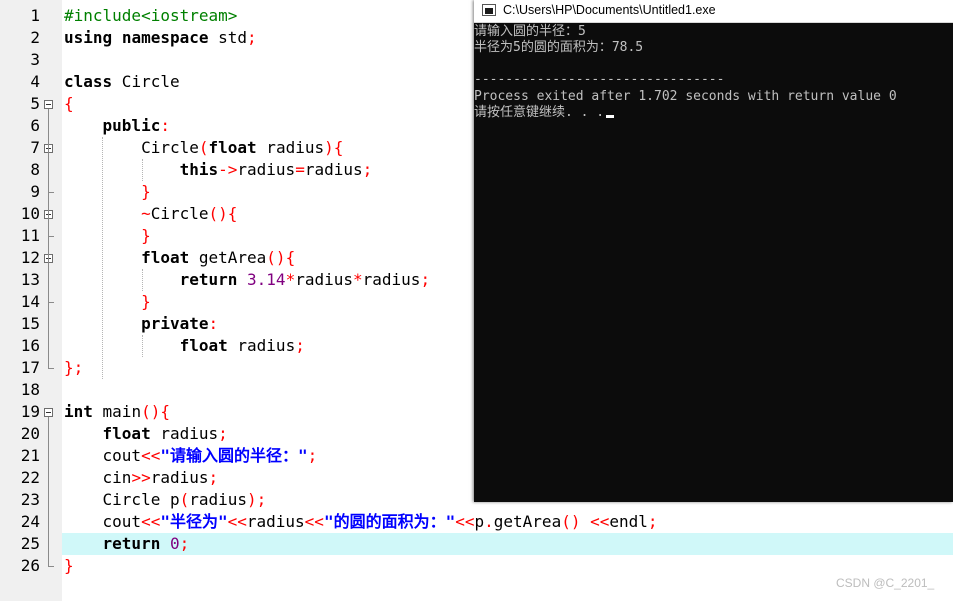  I want to click on console-title: C:\Users\HP\Documents\Untitled1.exe, so click(609, 10).